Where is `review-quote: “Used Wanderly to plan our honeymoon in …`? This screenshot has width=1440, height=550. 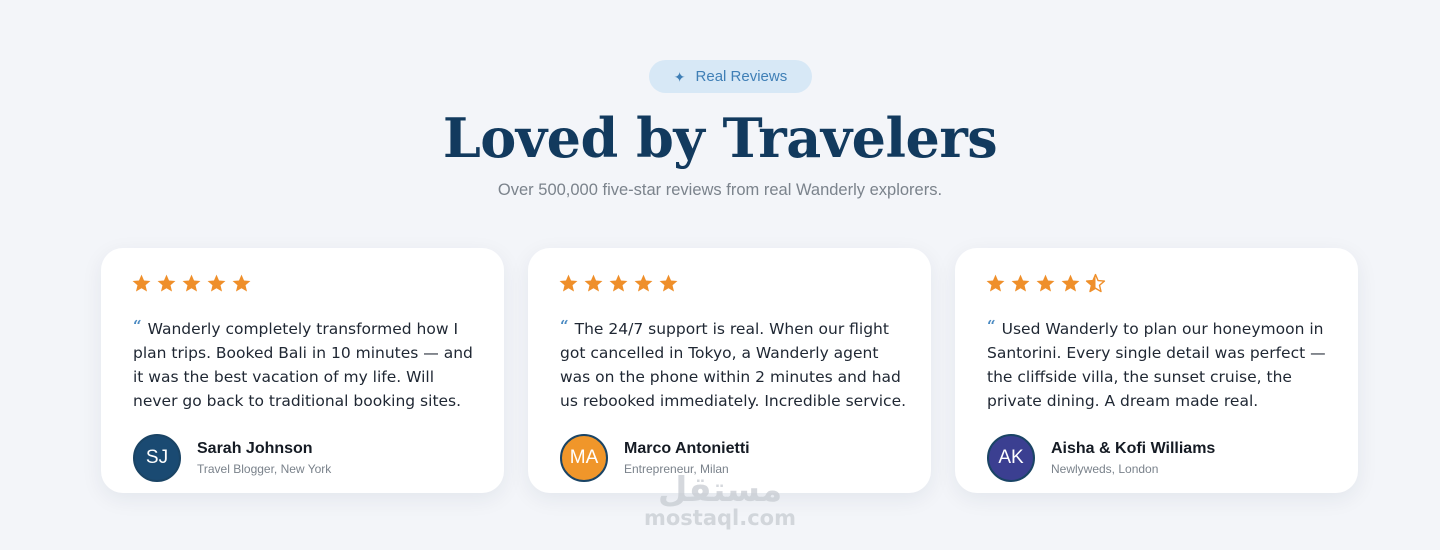
review-quote: “Used Wanderly to plan our honeymoon in … is located at coordinates (1162, 363).